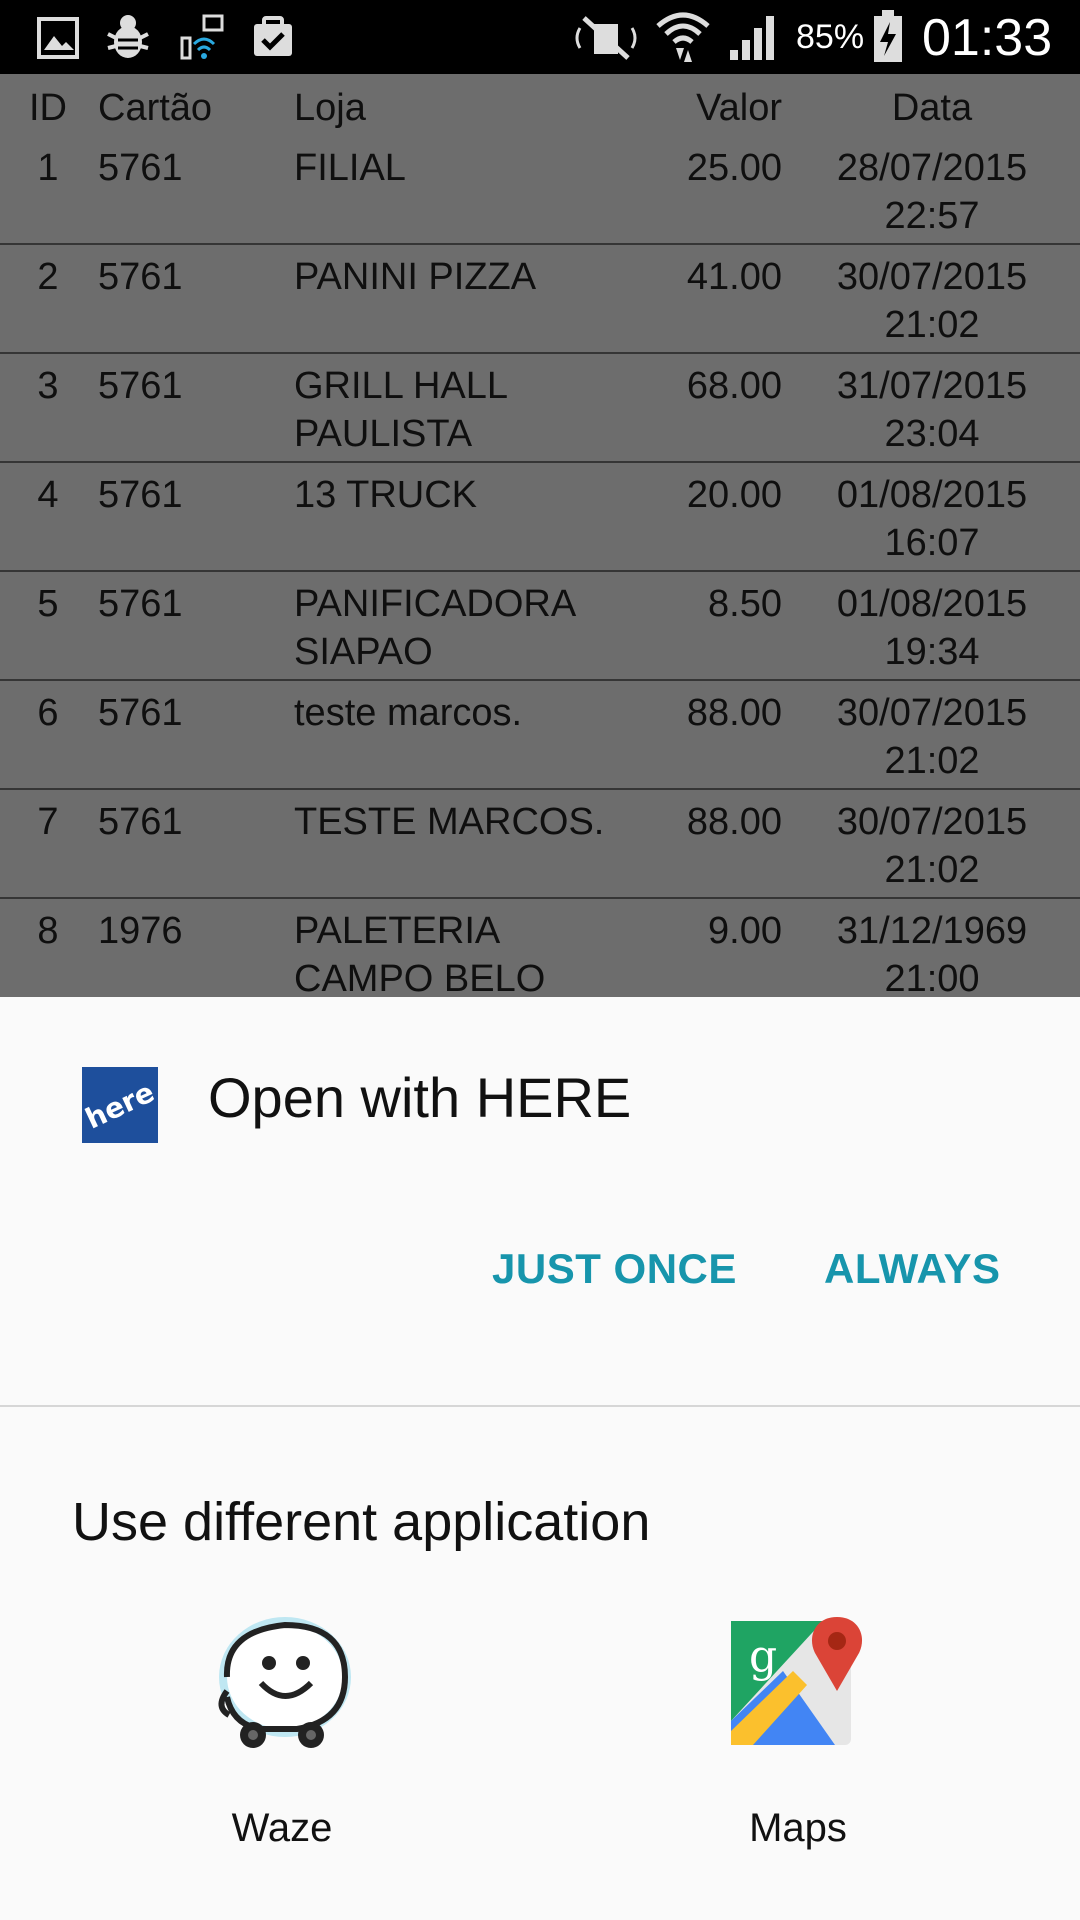  What do you see at coordinates (420, 955) in the screenshot?
I see `cell-store: PALETERIA CAMPO BELO` at bounding box center [420, 955].